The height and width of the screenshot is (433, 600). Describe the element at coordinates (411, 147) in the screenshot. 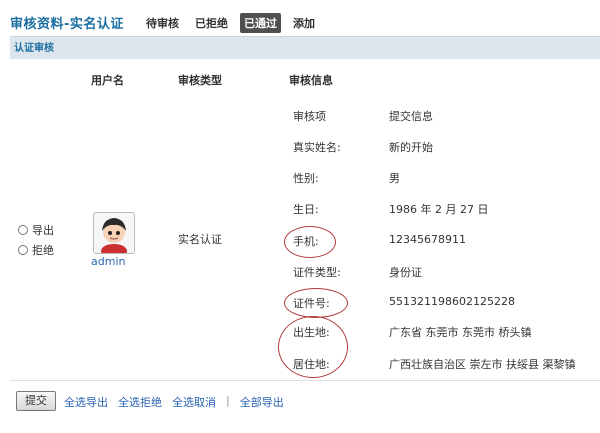

I see `info-value: 新的开始` at that location.